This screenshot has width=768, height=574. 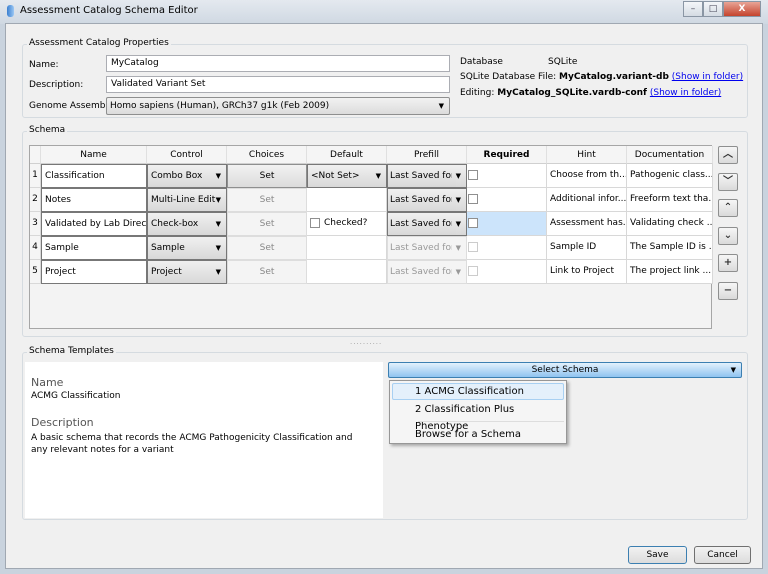 I want to click on schema-group-label: Schema, so click(x=47, y=130).